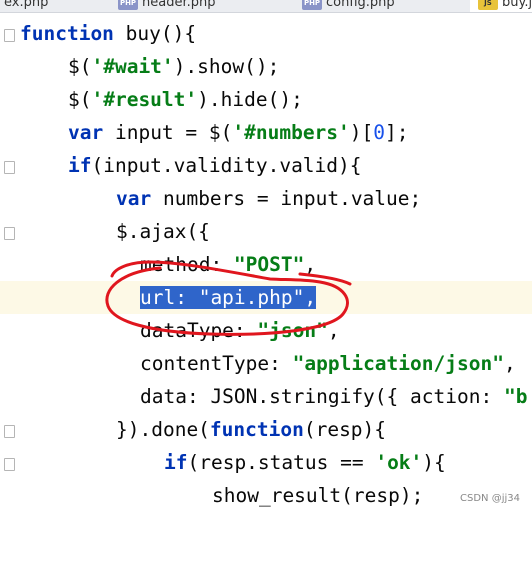 Image resolution: width=532 pixels, height=578 pixels. What do you see at coordinates (266, 462) in the screenshot?
I see `code-line: if(resp.status == 'ok'){` at bounding box center [266, 462].